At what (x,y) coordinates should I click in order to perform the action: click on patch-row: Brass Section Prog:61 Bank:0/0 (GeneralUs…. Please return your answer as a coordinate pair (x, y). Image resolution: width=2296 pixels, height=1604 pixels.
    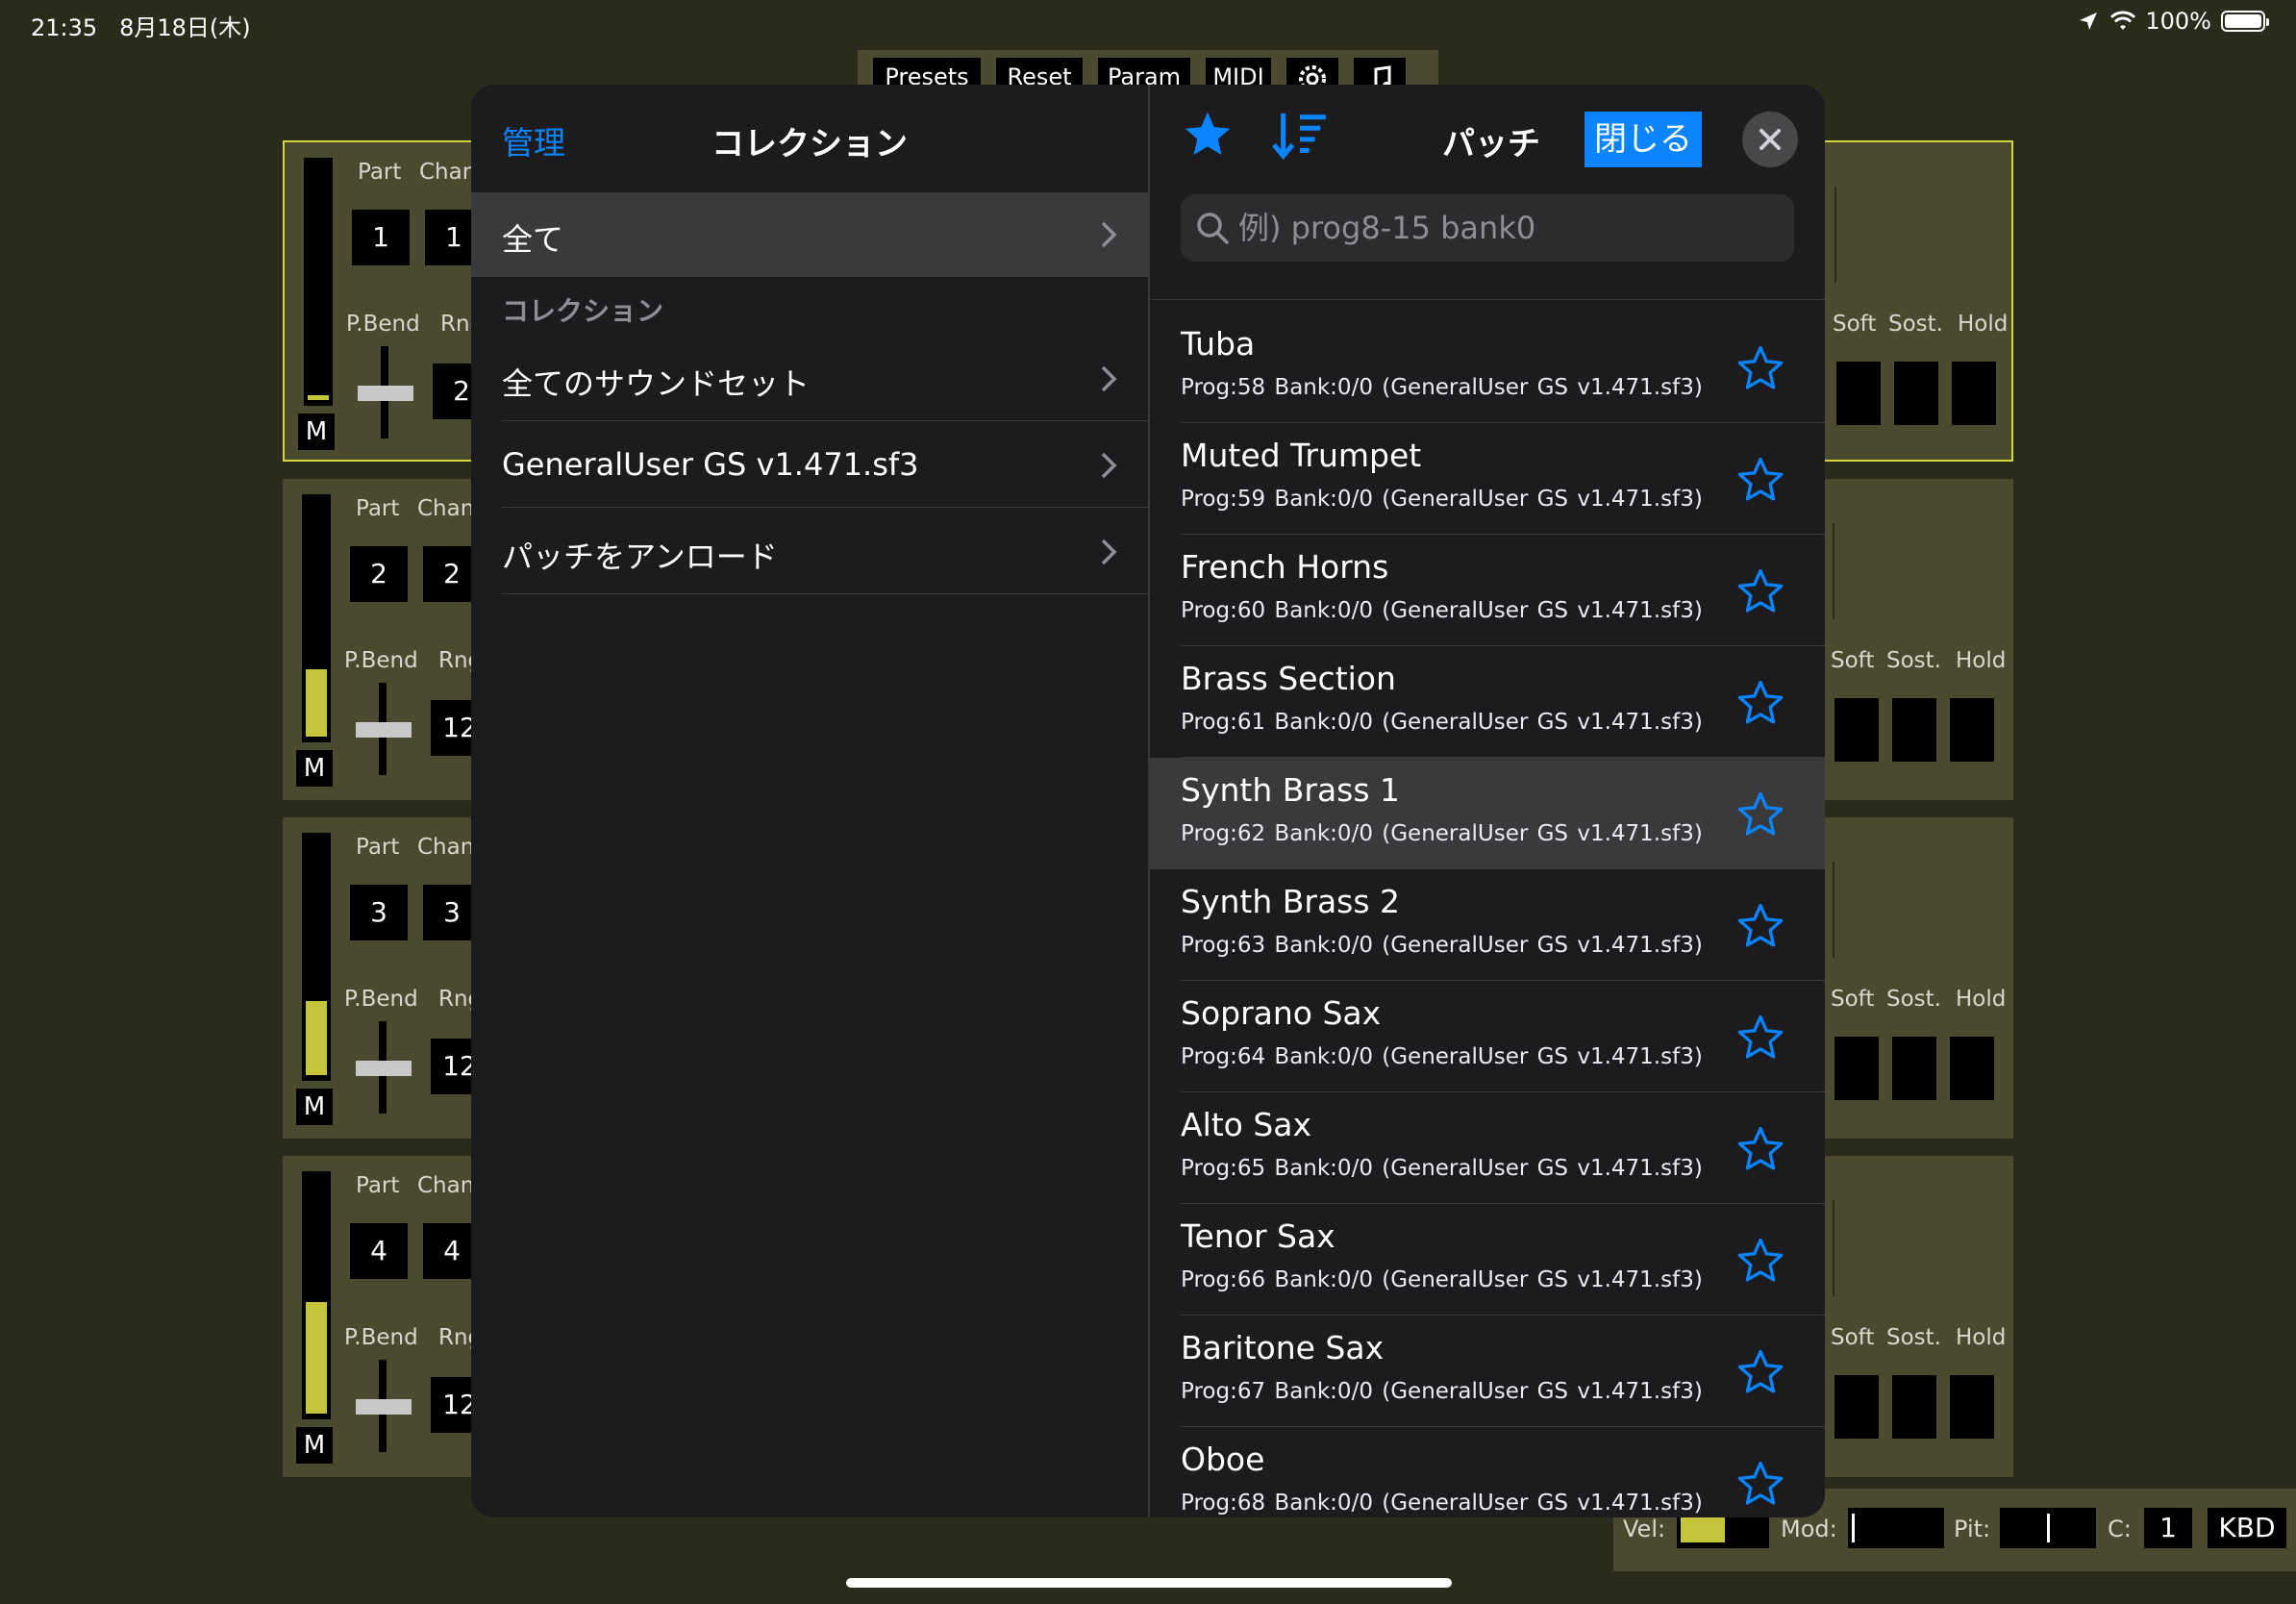
    Looking at the image, I should click on (1487, 702).